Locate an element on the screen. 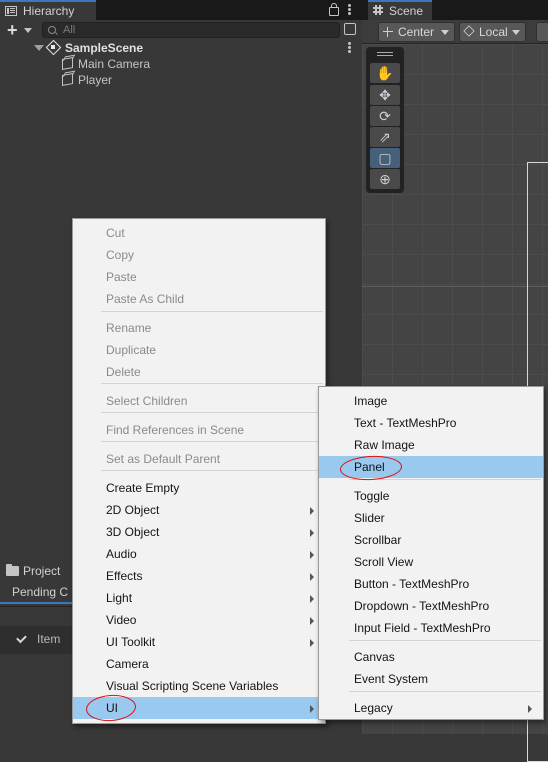 Image resolution: width=548 pixels, height=762 pixels. scene-root-item: SampleScene is located at coordinates (104, 48).